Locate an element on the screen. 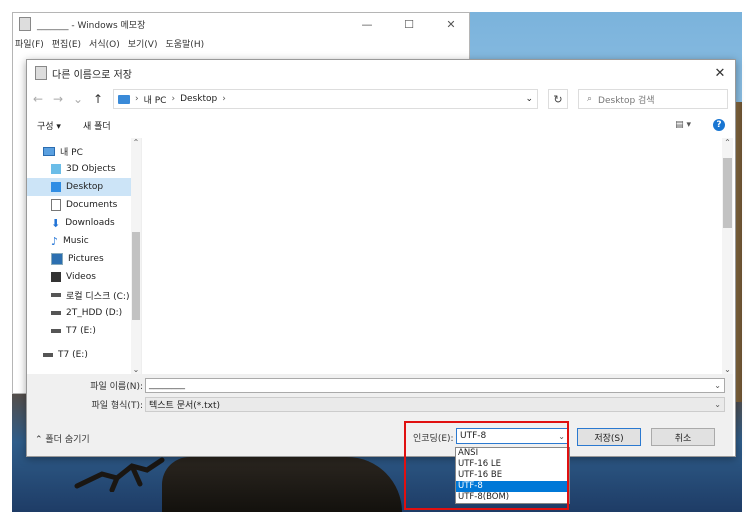 The width and height of the screenshot is (751, 523). dialog-close-button: ✕ is located at coordinates (720, 73).